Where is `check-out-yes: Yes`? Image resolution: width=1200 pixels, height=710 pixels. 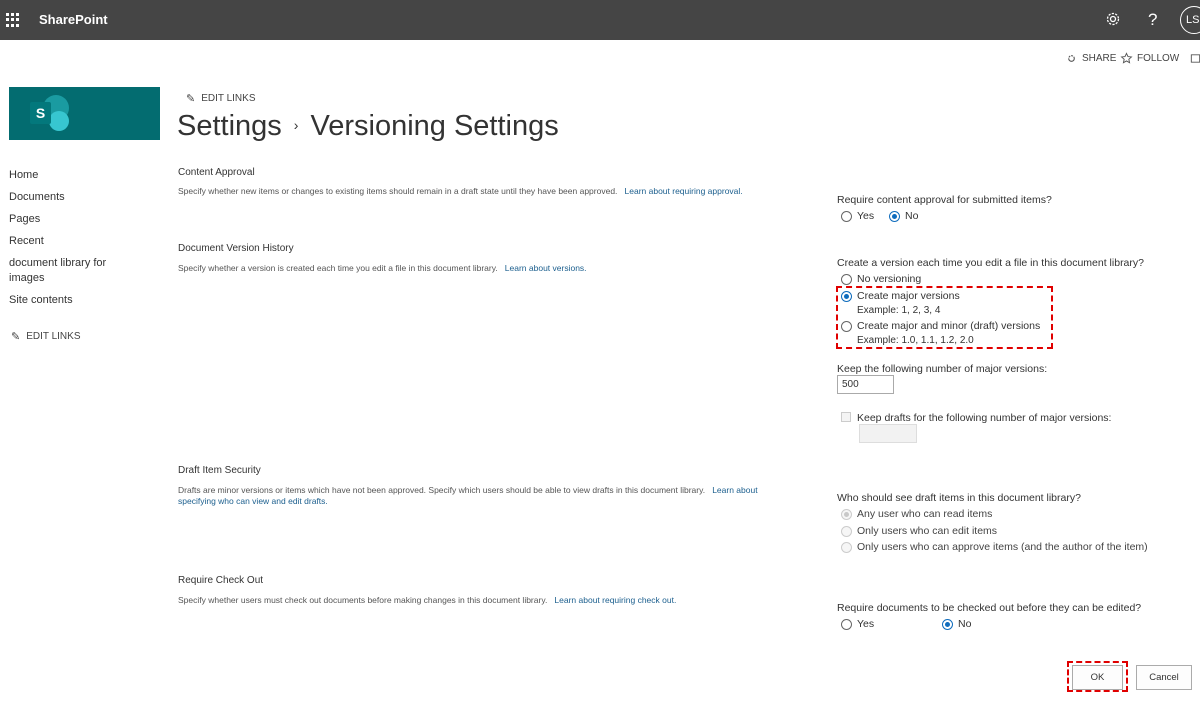
check-out-yes: Yes is located at coordinates (857, 624).